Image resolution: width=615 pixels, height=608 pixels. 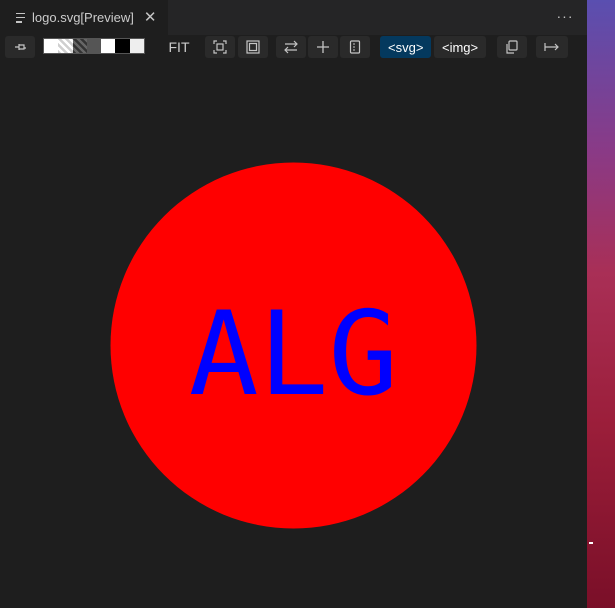 What do you see at coordinates (460, 47) in the screenshot?
I see `img-mode-button: <img>` at bounding box center [460, 47].